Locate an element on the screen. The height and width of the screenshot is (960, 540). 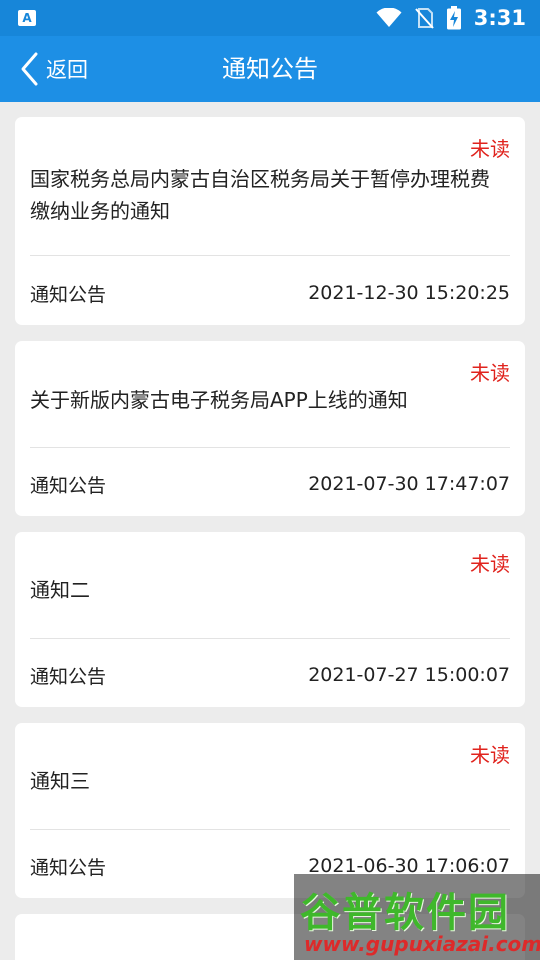
status-icons: 3:31 is located at coordinates (451, 18).